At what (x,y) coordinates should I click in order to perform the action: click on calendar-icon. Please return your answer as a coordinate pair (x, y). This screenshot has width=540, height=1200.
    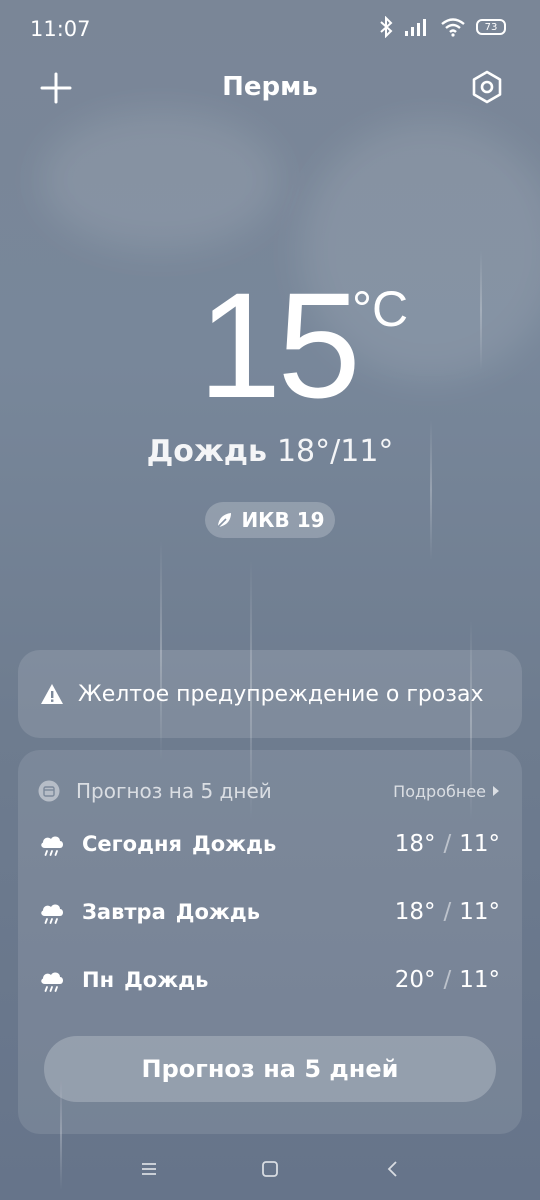
    Looking at the image, I should click on (49, 791).